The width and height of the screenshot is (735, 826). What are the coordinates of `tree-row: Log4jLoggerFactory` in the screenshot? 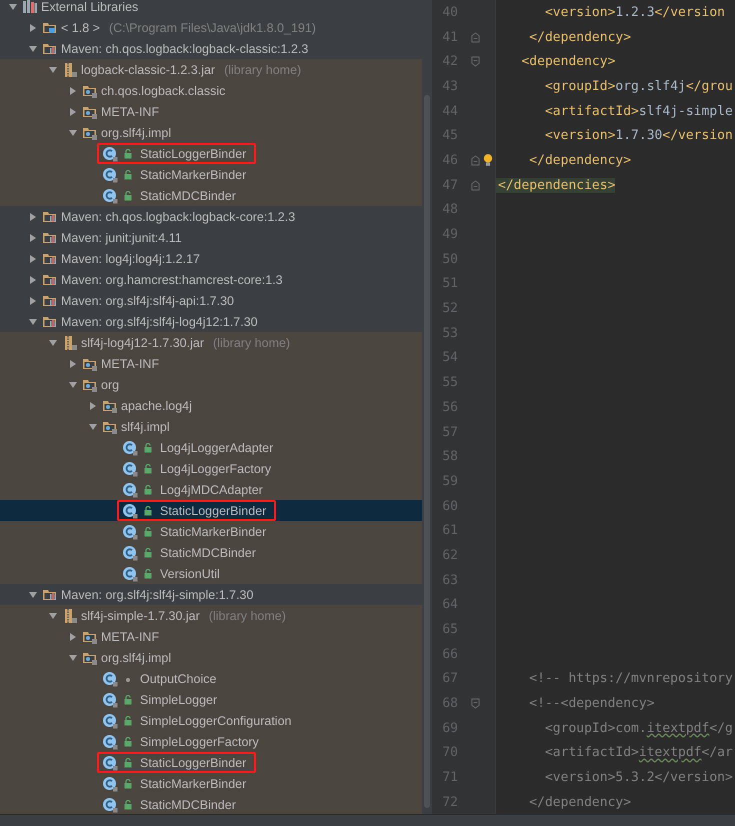 It's located at (211, 468).